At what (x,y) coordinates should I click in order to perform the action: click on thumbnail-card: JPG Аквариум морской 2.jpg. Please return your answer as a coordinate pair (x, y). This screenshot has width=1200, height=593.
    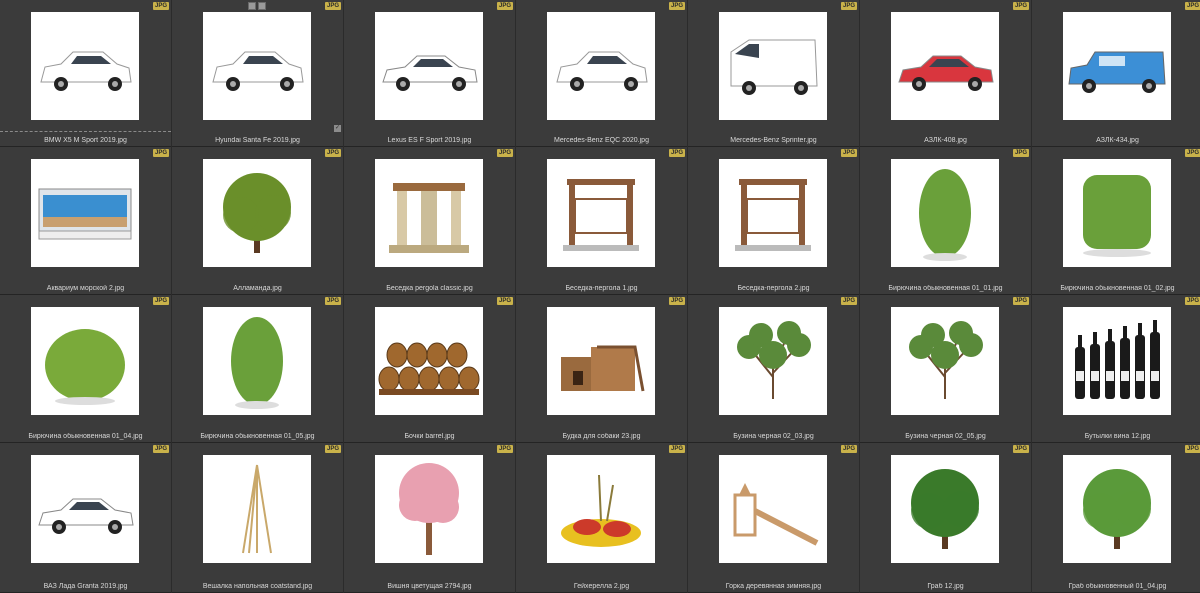
    Looking at the image, I should click on (85, 221).